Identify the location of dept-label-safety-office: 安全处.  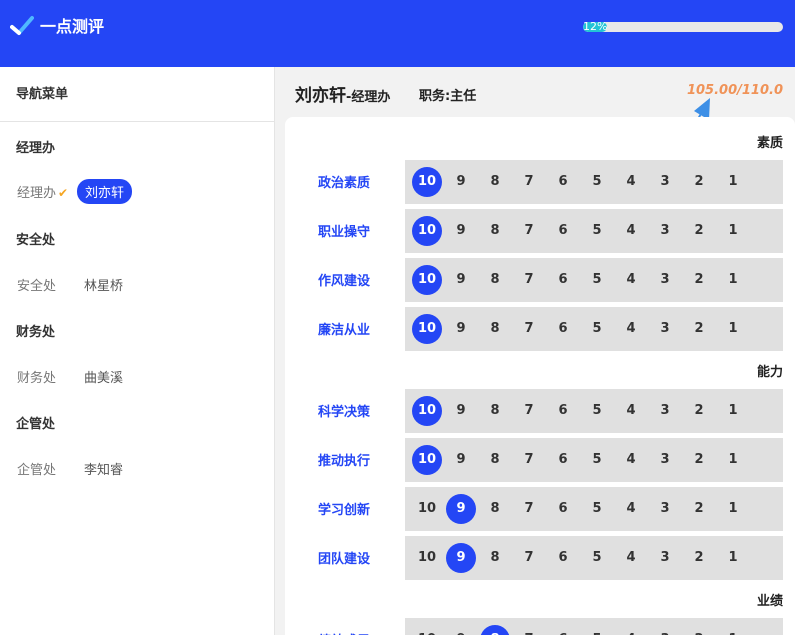
(36, 284).